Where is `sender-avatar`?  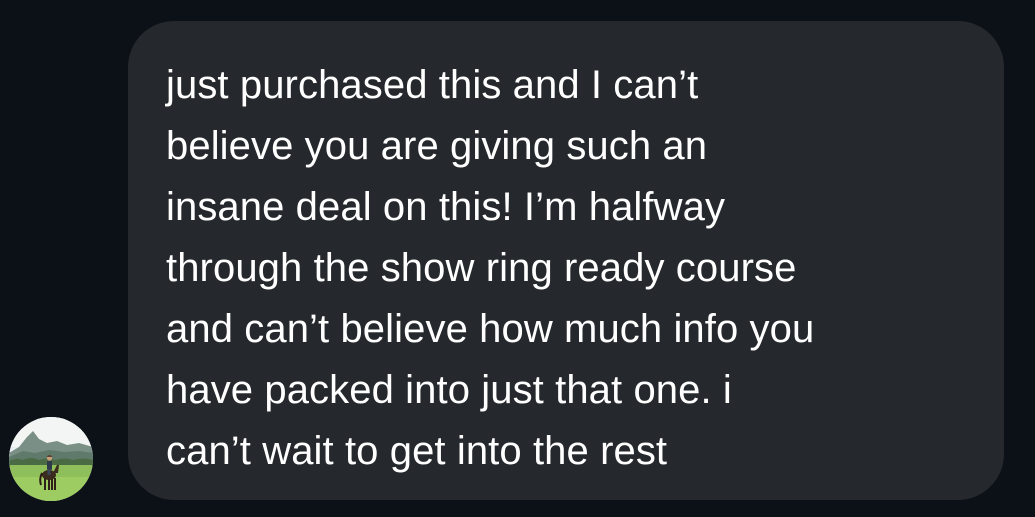 sender-avatar is located at coordinates (51, 459).